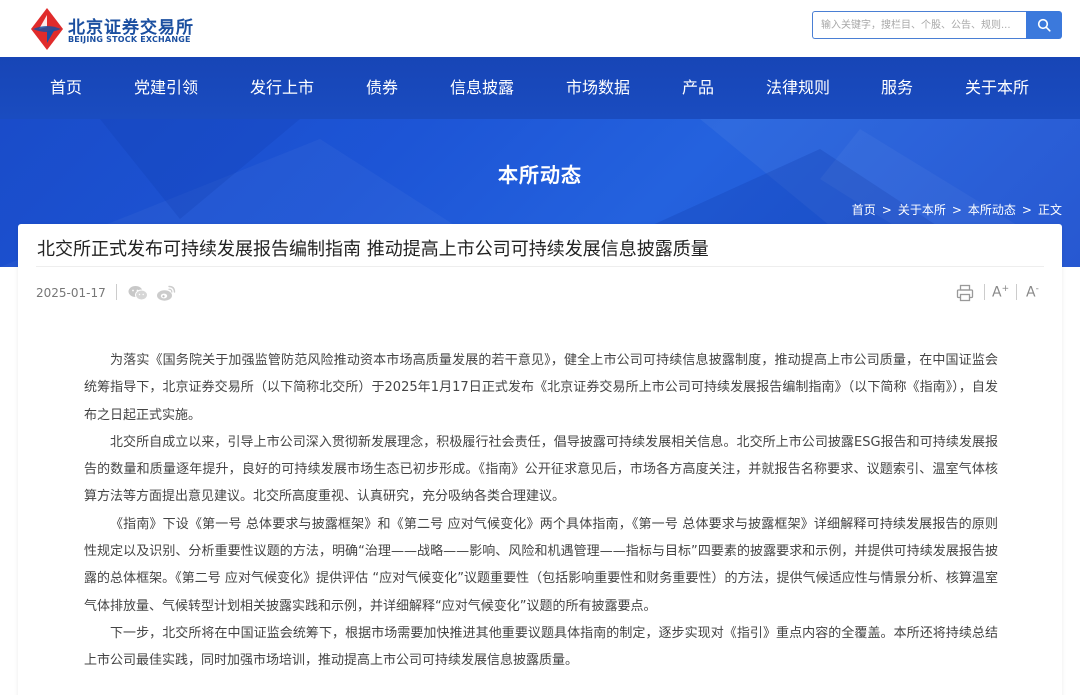 Image resolution: width=1080 pixels, height=695 pixels. What do you see at coordinates (47, 29) in the screenshot?
I see `bse-logo-icon` at bounding box center [47, 29].